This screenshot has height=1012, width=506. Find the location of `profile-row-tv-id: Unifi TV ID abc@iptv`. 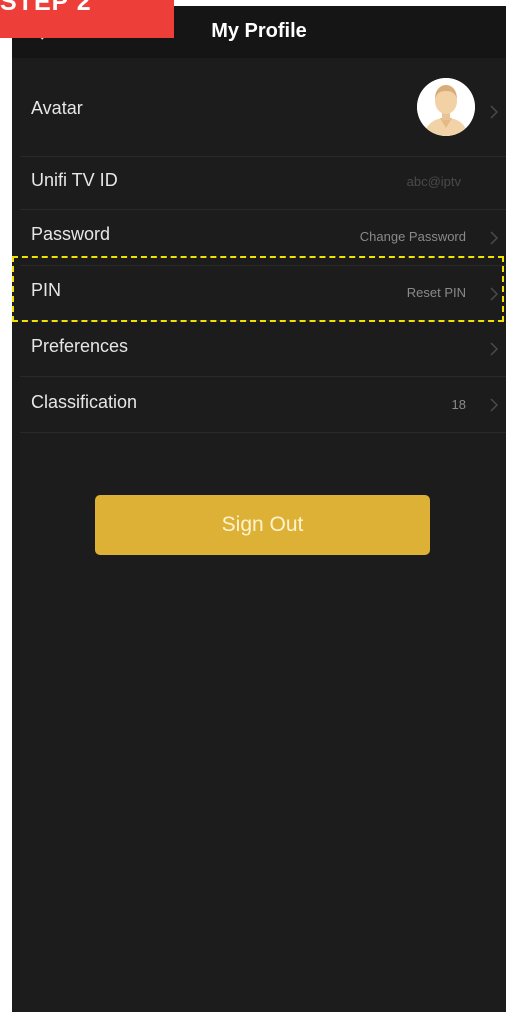

profile-row-tv-id: Unifi TV ID abc@iptv is located at coordinates (263, 183).